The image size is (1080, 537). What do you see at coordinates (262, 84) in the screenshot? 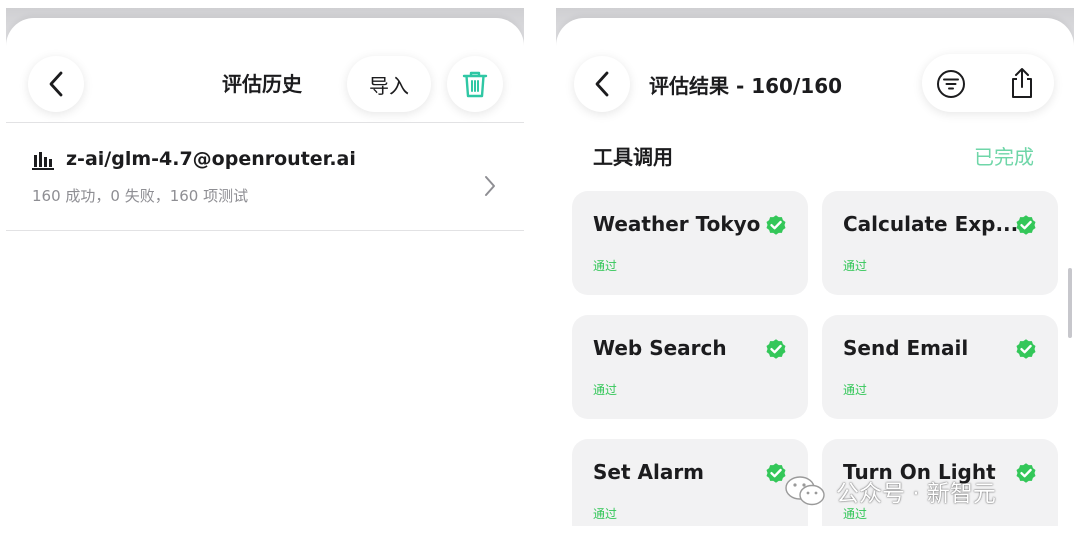
I see `page-title: 评估历史` at bounding box center [262, 84].